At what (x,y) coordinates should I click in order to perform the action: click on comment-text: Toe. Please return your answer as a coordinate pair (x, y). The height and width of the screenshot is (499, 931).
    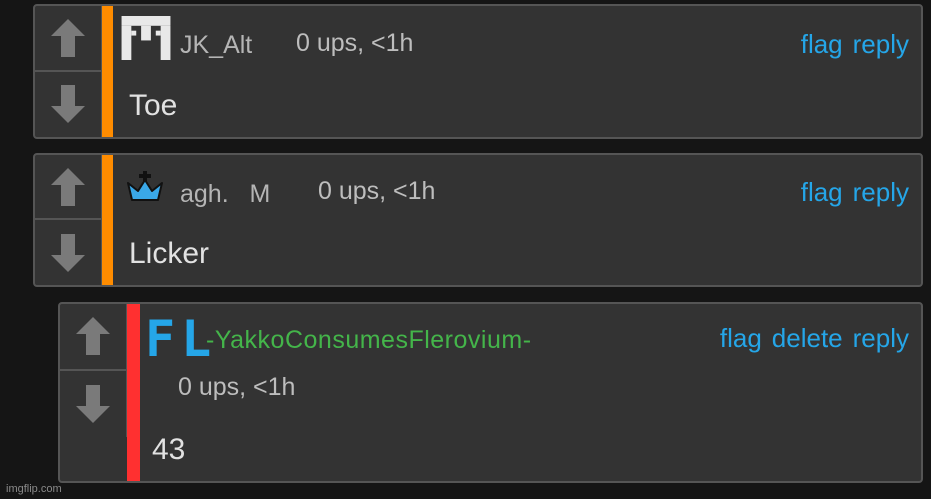
    Looking at the image, I should click on (153, 105).